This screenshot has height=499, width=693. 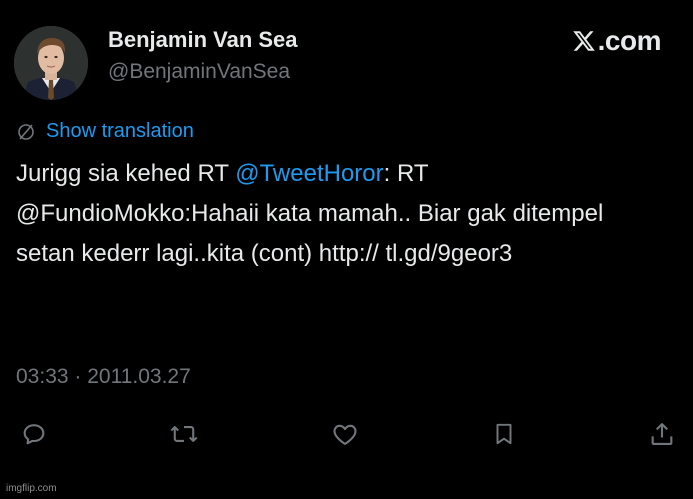 What do you see at coordinates (583, 41) in the screenshot?
I see `x-logo-icon` at bounding box center [583, 41].